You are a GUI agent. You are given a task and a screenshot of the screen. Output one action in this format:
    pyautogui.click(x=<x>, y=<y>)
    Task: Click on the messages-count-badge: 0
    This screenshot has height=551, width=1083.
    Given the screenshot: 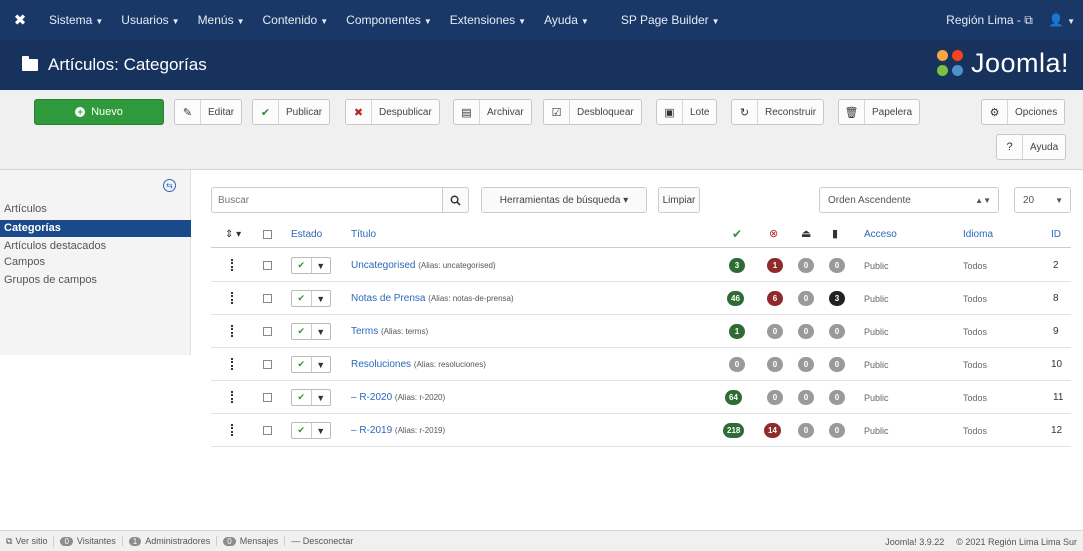 What is the action you would take?
    pyautogui.click(x=229, y=541)
    